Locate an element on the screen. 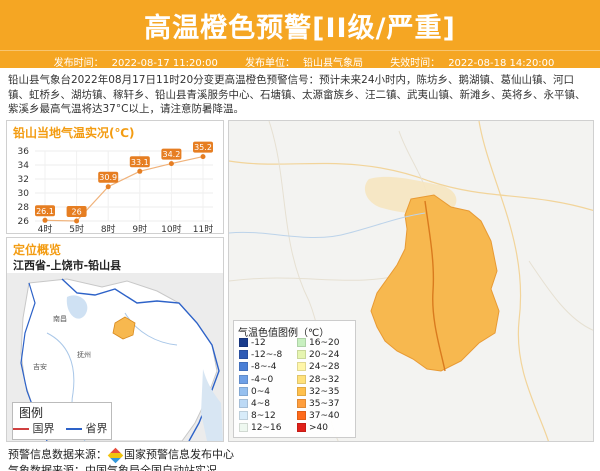 This screenshot has height=471, width=600. color-legend-label: 24~28 is located at coordinates (324, 367).